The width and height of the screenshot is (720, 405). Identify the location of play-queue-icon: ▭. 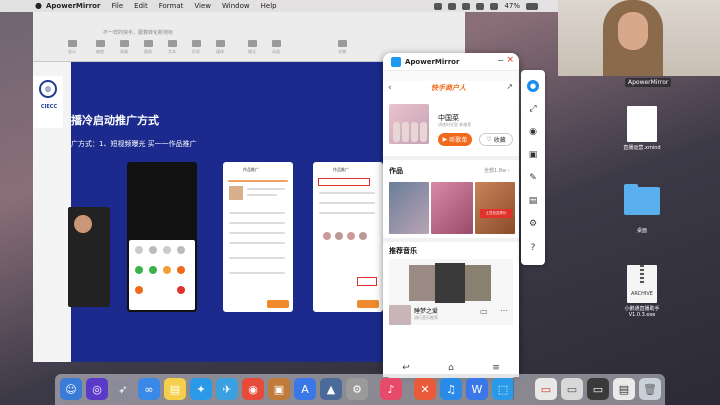
(484, 311).